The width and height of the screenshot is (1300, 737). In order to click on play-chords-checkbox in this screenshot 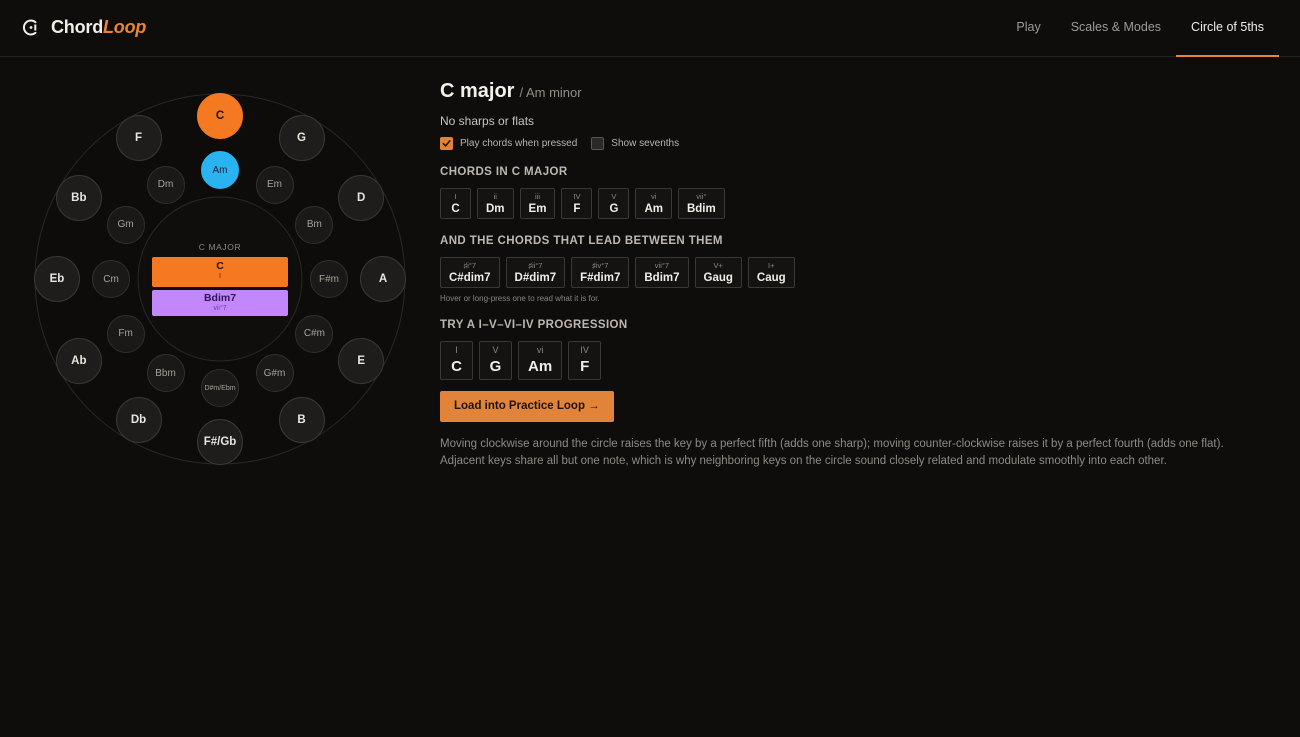, I will do `click(446, 143)`.